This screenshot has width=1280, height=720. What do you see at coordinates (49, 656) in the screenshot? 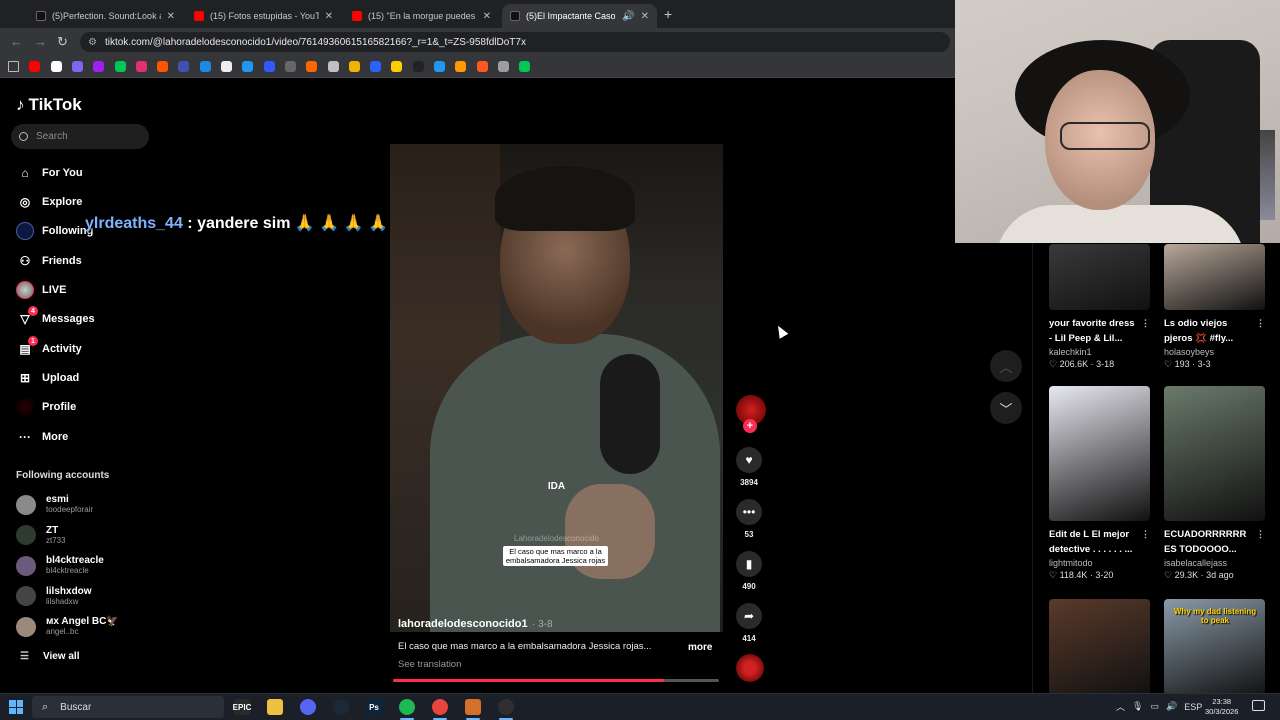
I see `view-all-button: ☰ View all` at bounding box center [49, 656].